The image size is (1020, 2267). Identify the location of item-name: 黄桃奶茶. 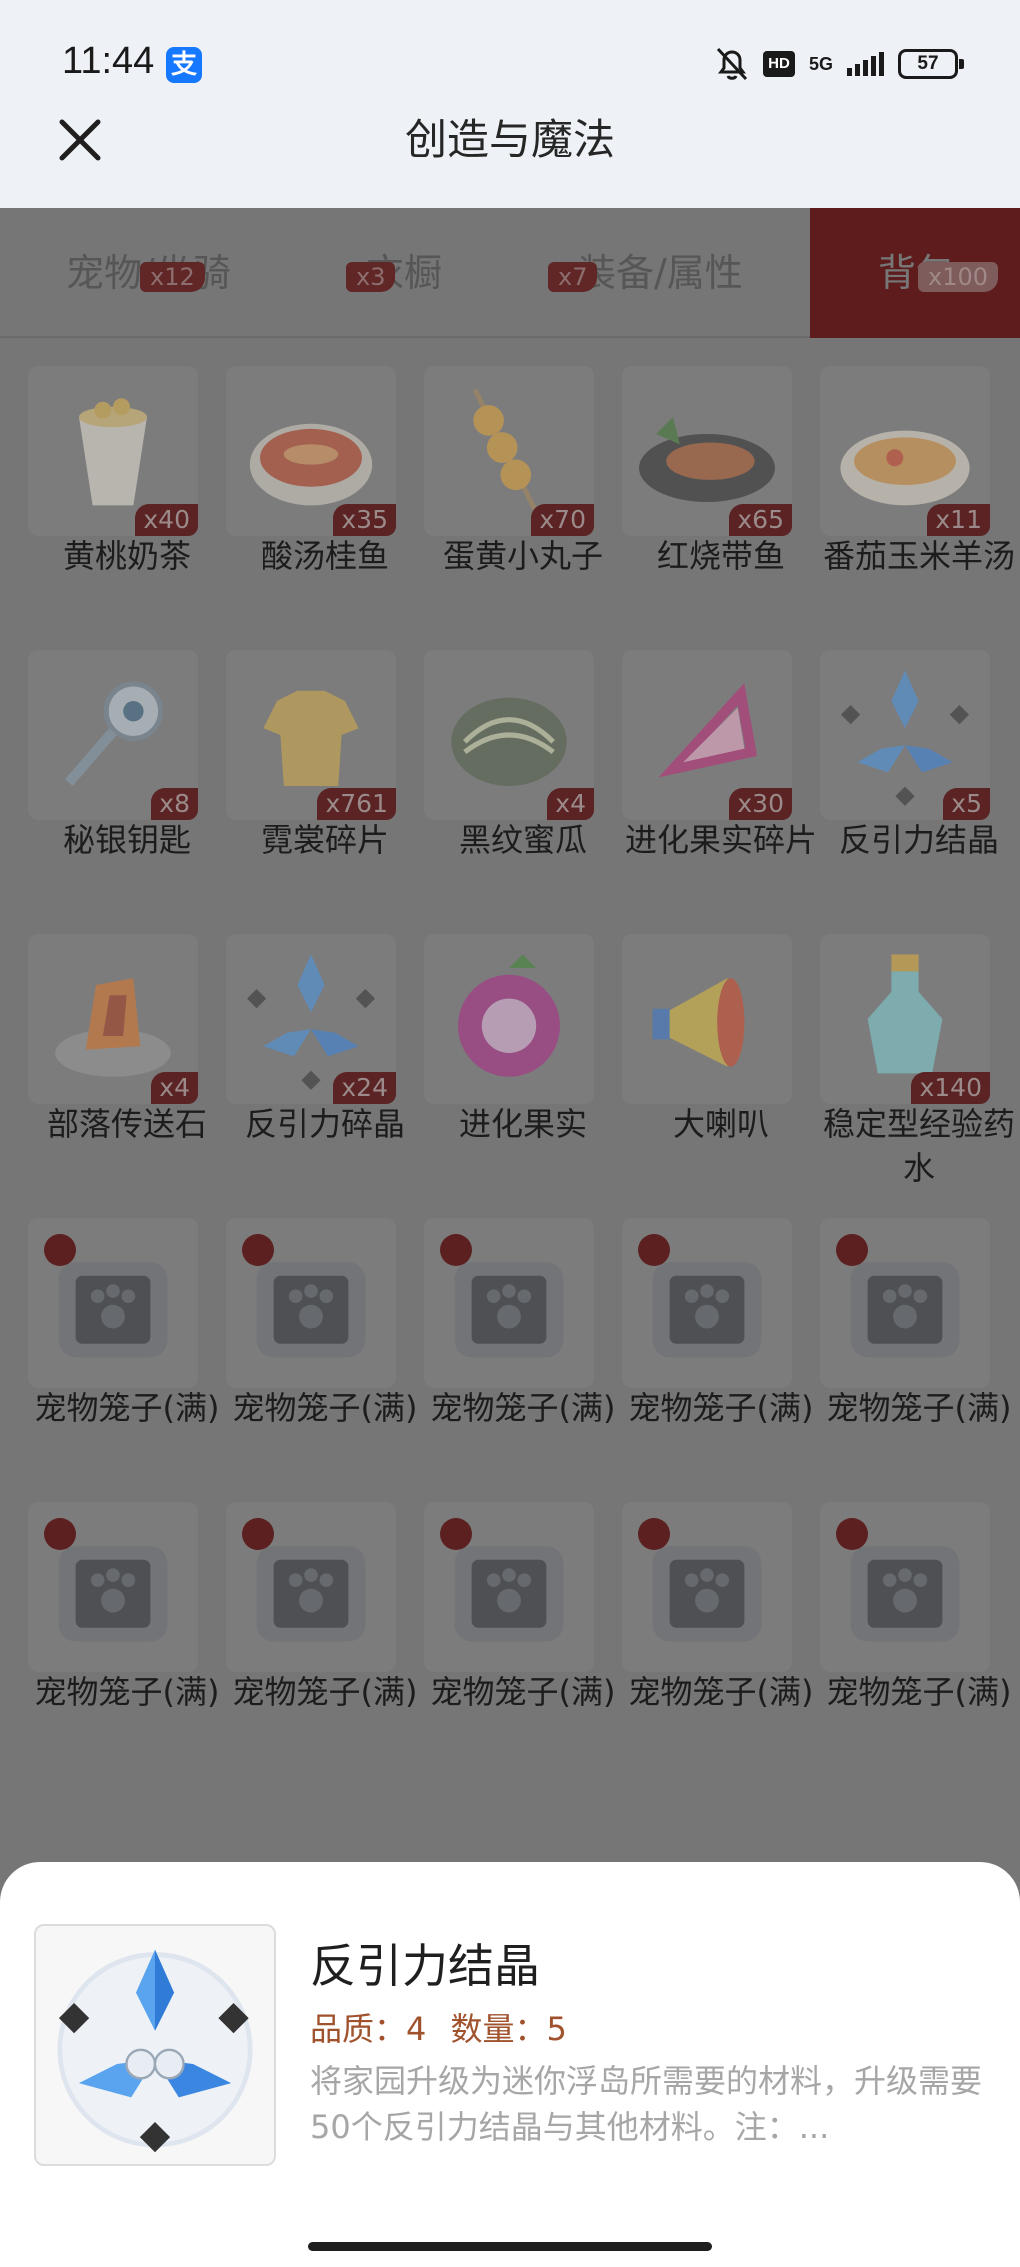
(126, 556).